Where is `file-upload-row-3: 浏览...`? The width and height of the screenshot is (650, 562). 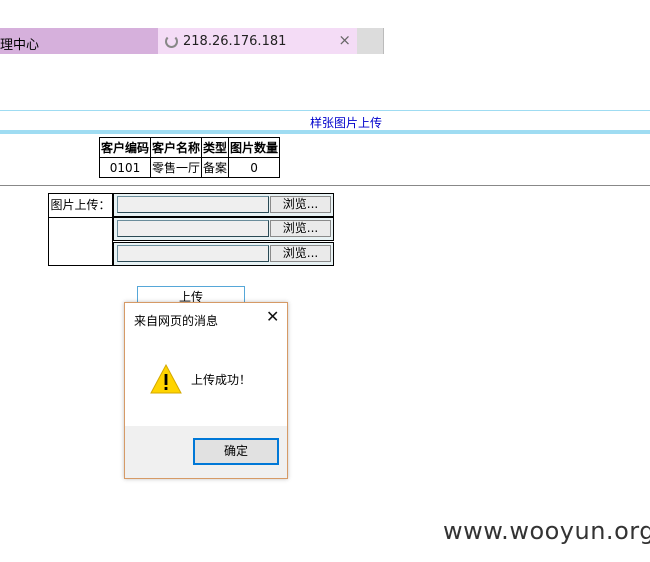 file-upload-row-3: 浏览... is located at coordinates (223, 254).